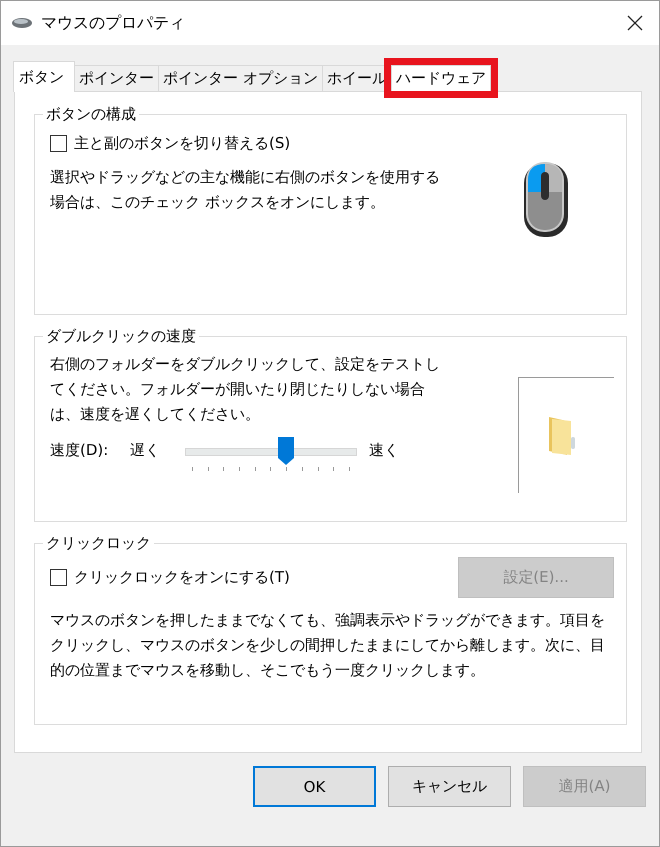 The image size is (660, 847). Describe the element at coordinates (113, 23) in the screenshot. I see `window-title: マウスのプロパティ` at that location.